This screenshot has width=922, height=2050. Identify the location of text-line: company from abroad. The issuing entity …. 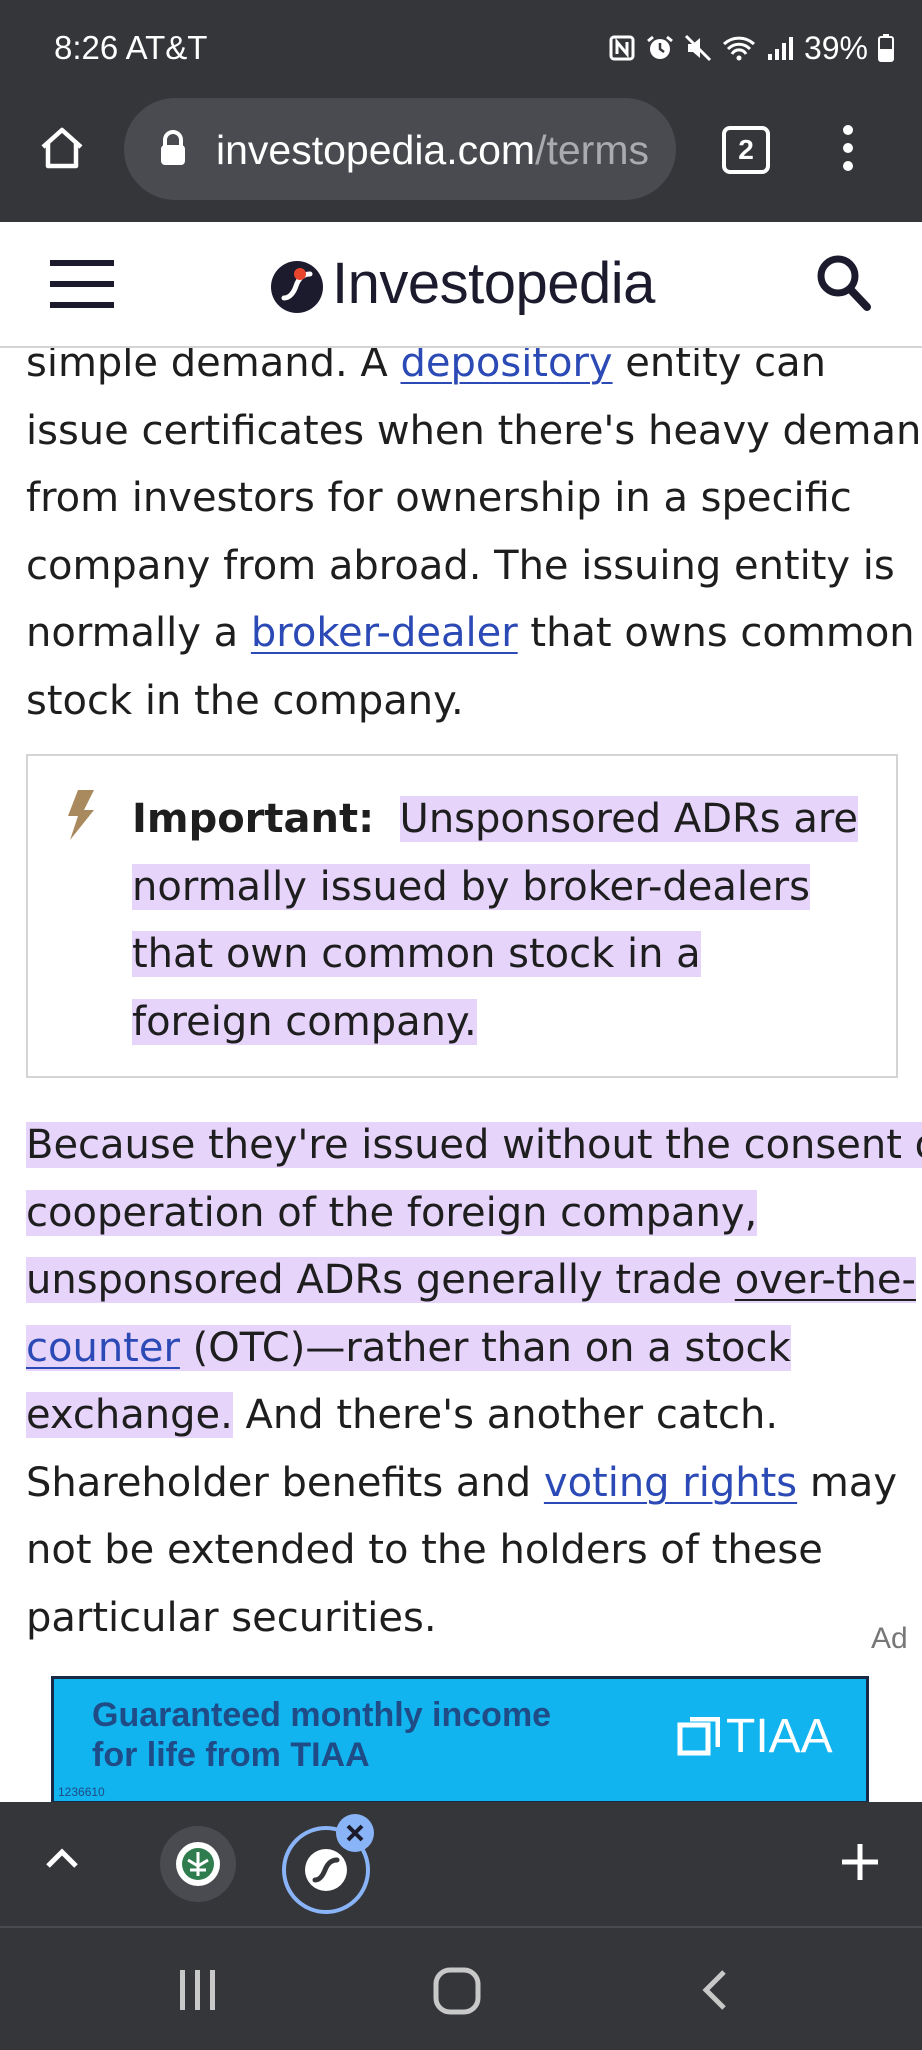
(460, 565).